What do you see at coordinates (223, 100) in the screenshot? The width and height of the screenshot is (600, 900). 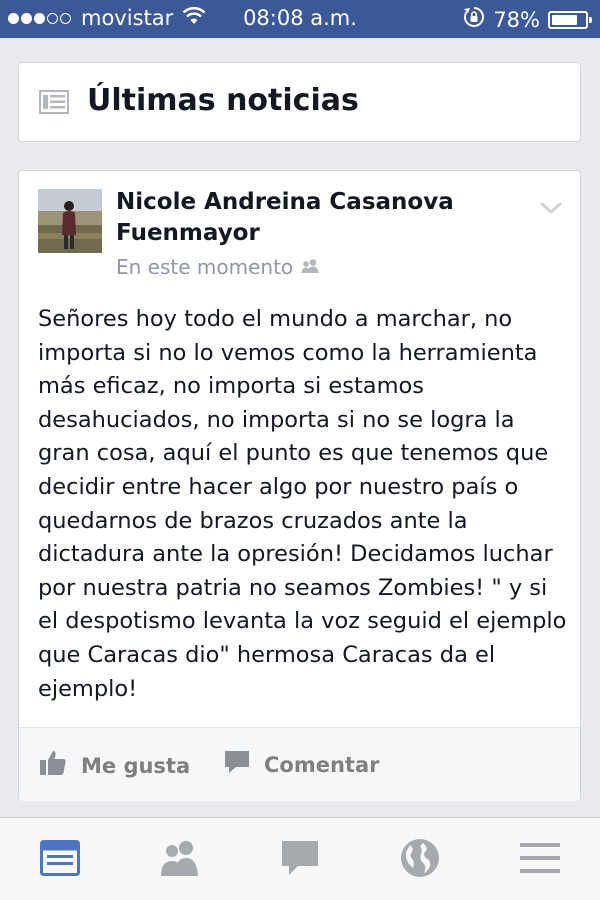 I see `page-title: Últimas noticias` at bounding box center [223, 100].